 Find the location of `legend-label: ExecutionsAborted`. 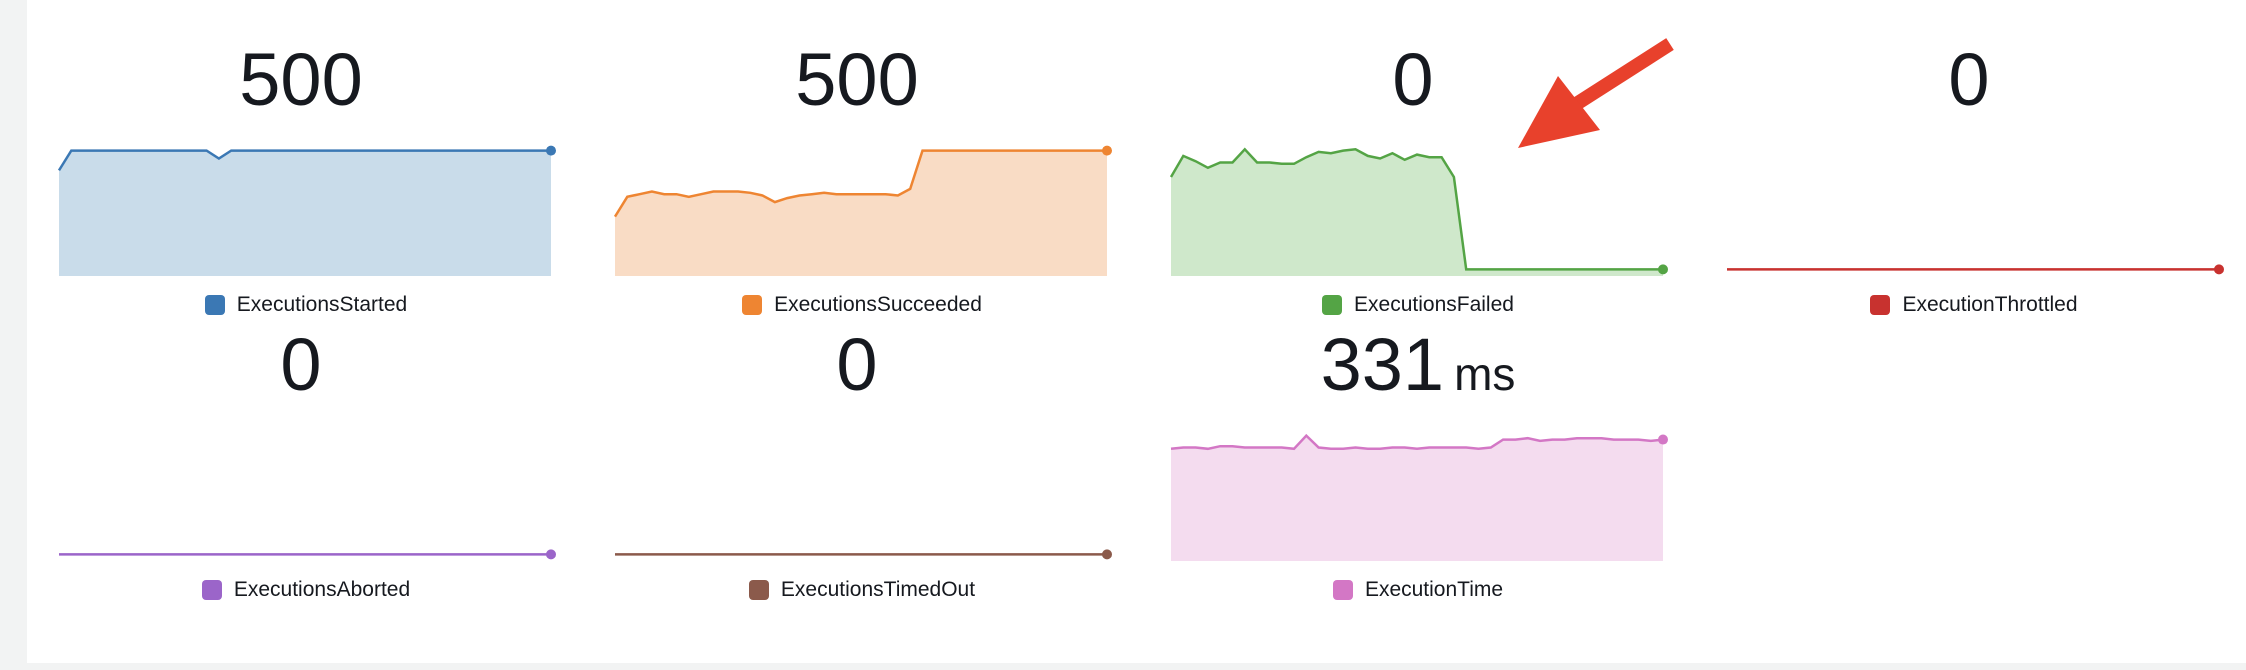

legend-label: ExecutionsAborted is located at coordinates (322, 589).